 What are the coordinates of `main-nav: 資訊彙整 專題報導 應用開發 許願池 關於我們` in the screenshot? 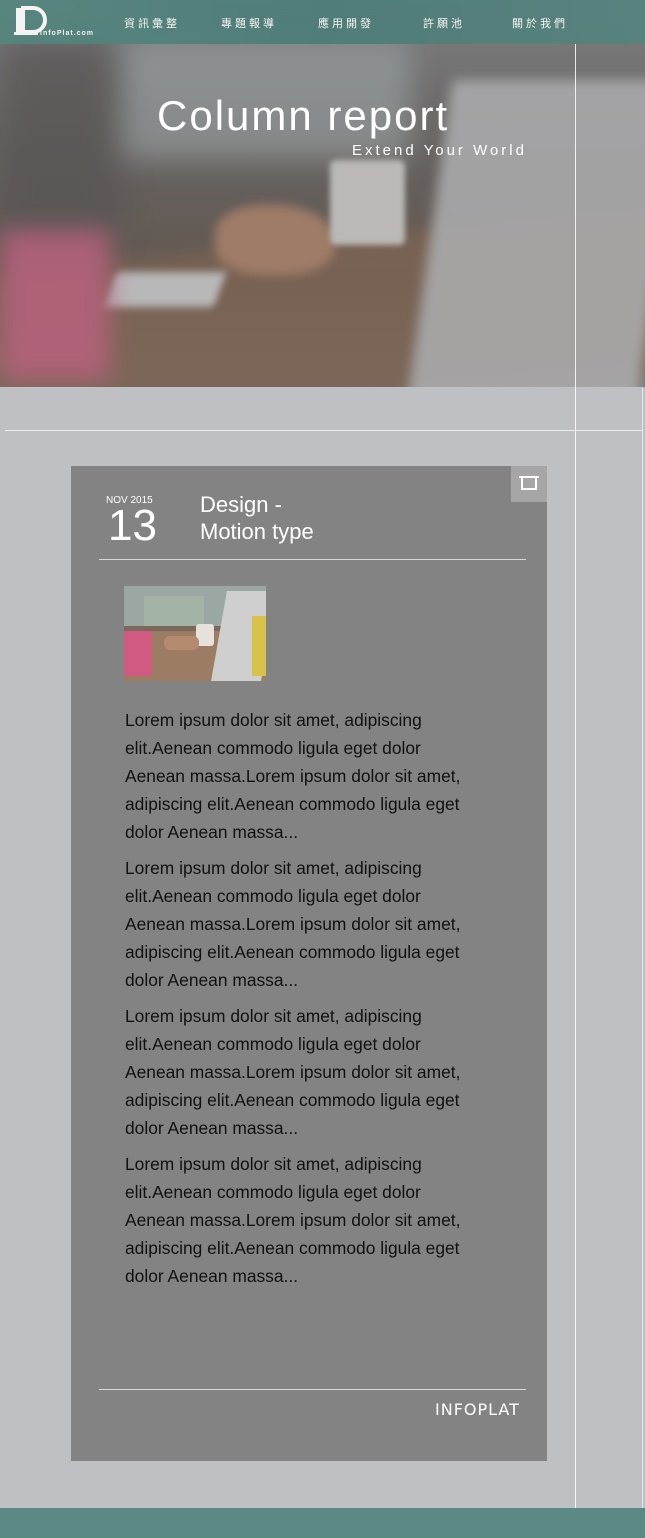 It's located at (322, 23).